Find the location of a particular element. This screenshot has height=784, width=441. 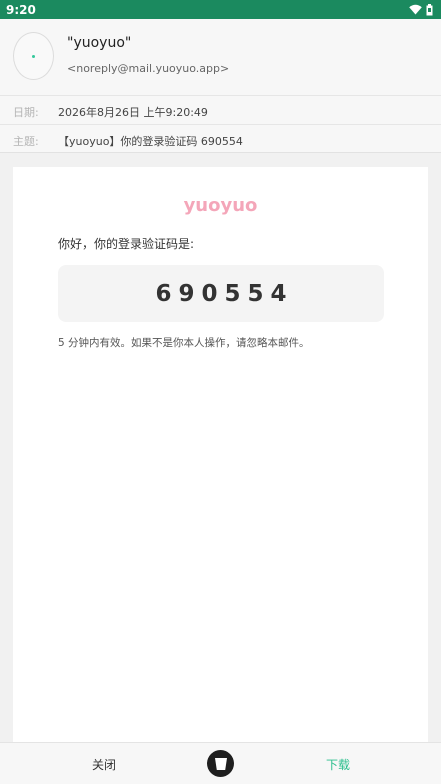

bottom-action-bar: 关闭 下载 is located at coordinates (220, 763).